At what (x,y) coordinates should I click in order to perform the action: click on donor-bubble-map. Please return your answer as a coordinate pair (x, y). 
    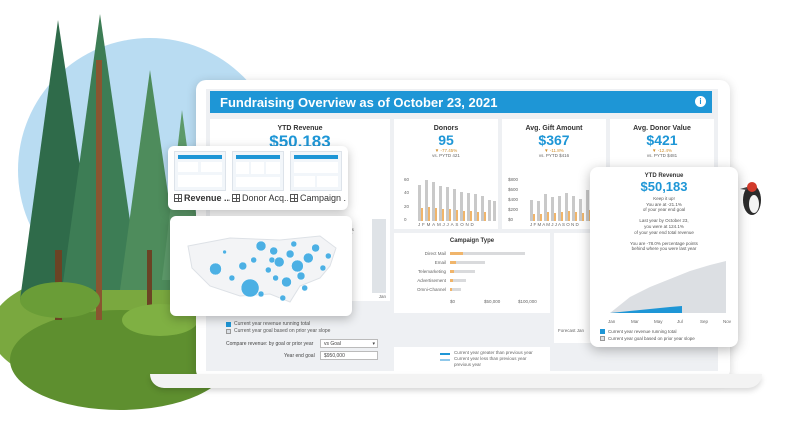
    Looking at the image, I should click on (261, 266).